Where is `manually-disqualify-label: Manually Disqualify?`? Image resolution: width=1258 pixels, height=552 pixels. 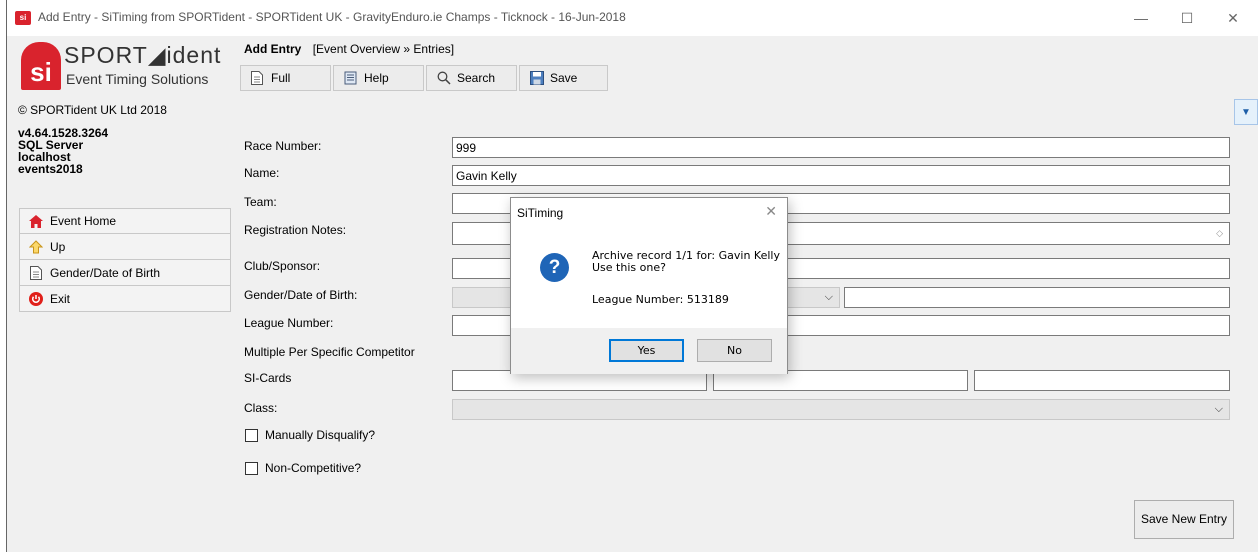 manually-disqualify-label: Manually Disqualify? is located at coordinates (320, 435).